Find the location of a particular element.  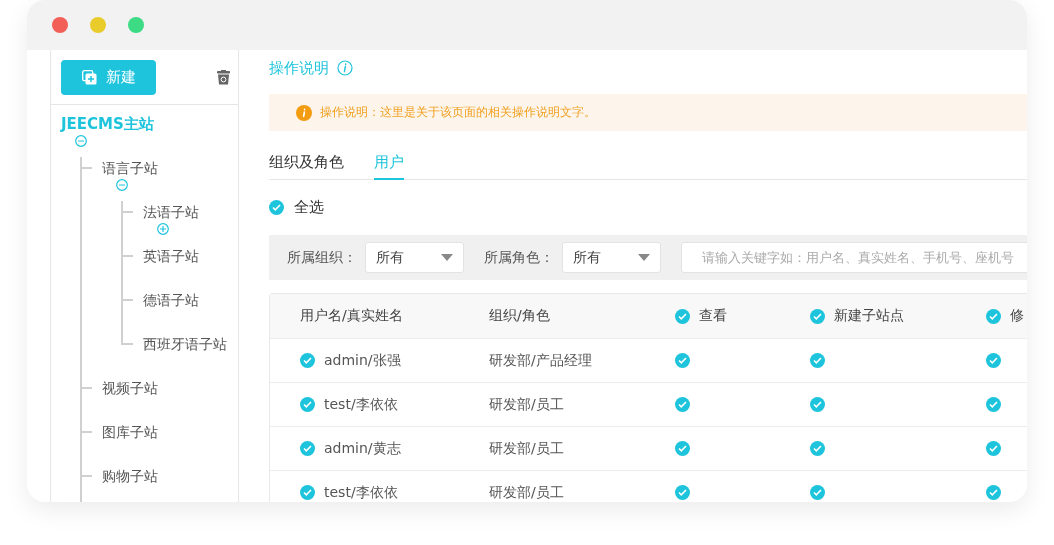

tree-item: 图库子站 is located at coordinates (130, 432).